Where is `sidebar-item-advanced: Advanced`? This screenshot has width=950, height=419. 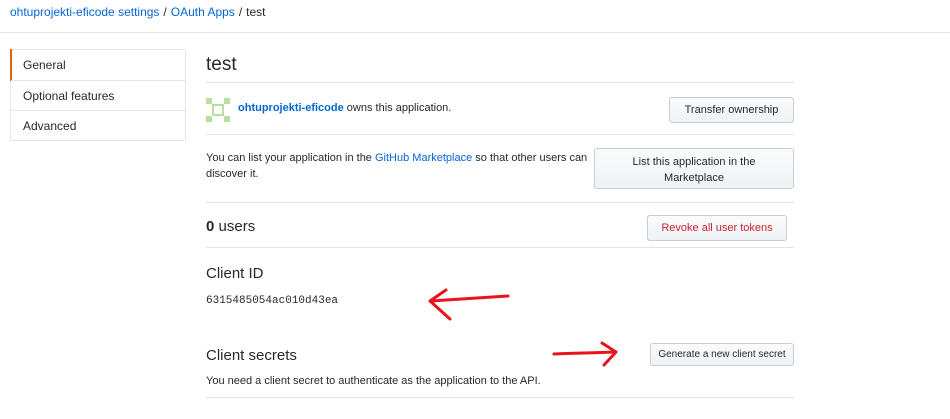
sidebar-item-advanced: Advanced is located at coordinates (98, 125).